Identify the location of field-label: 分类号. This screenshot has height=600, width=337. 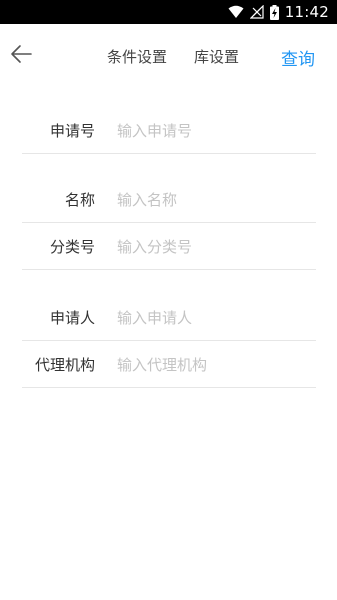
(72, 247).